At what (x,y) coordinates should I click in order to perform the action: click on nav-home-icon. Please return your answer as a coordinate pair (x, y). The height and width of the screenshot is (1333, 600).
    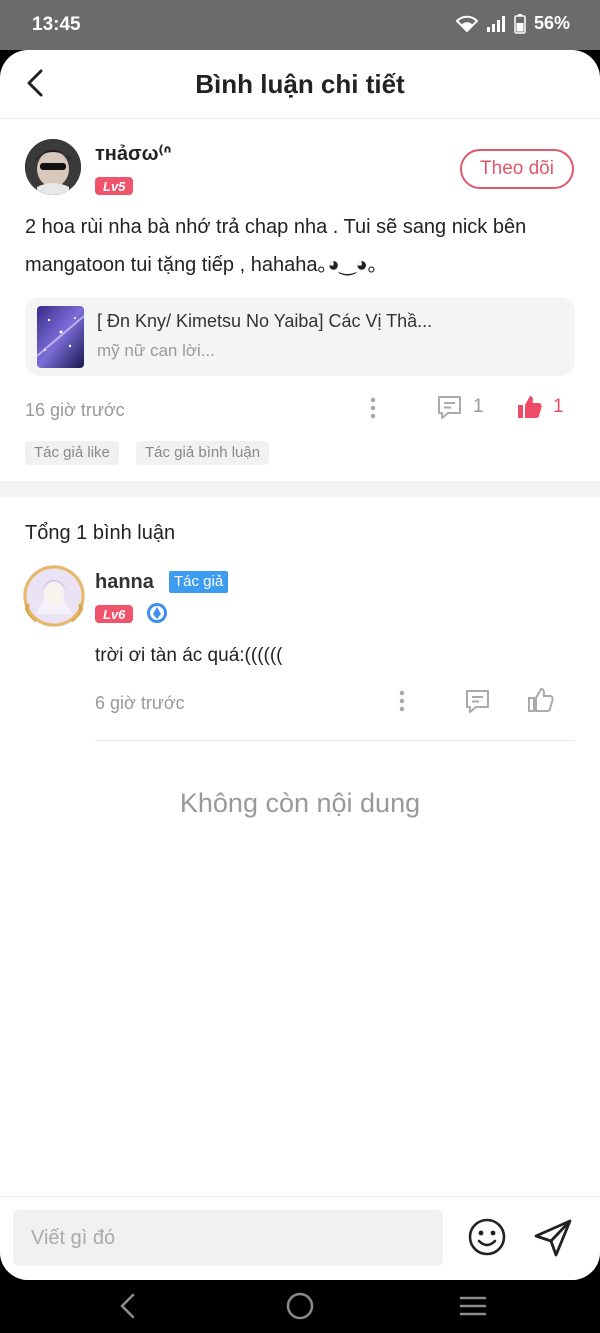
    Looking at the image, I should click on (300, 1306).